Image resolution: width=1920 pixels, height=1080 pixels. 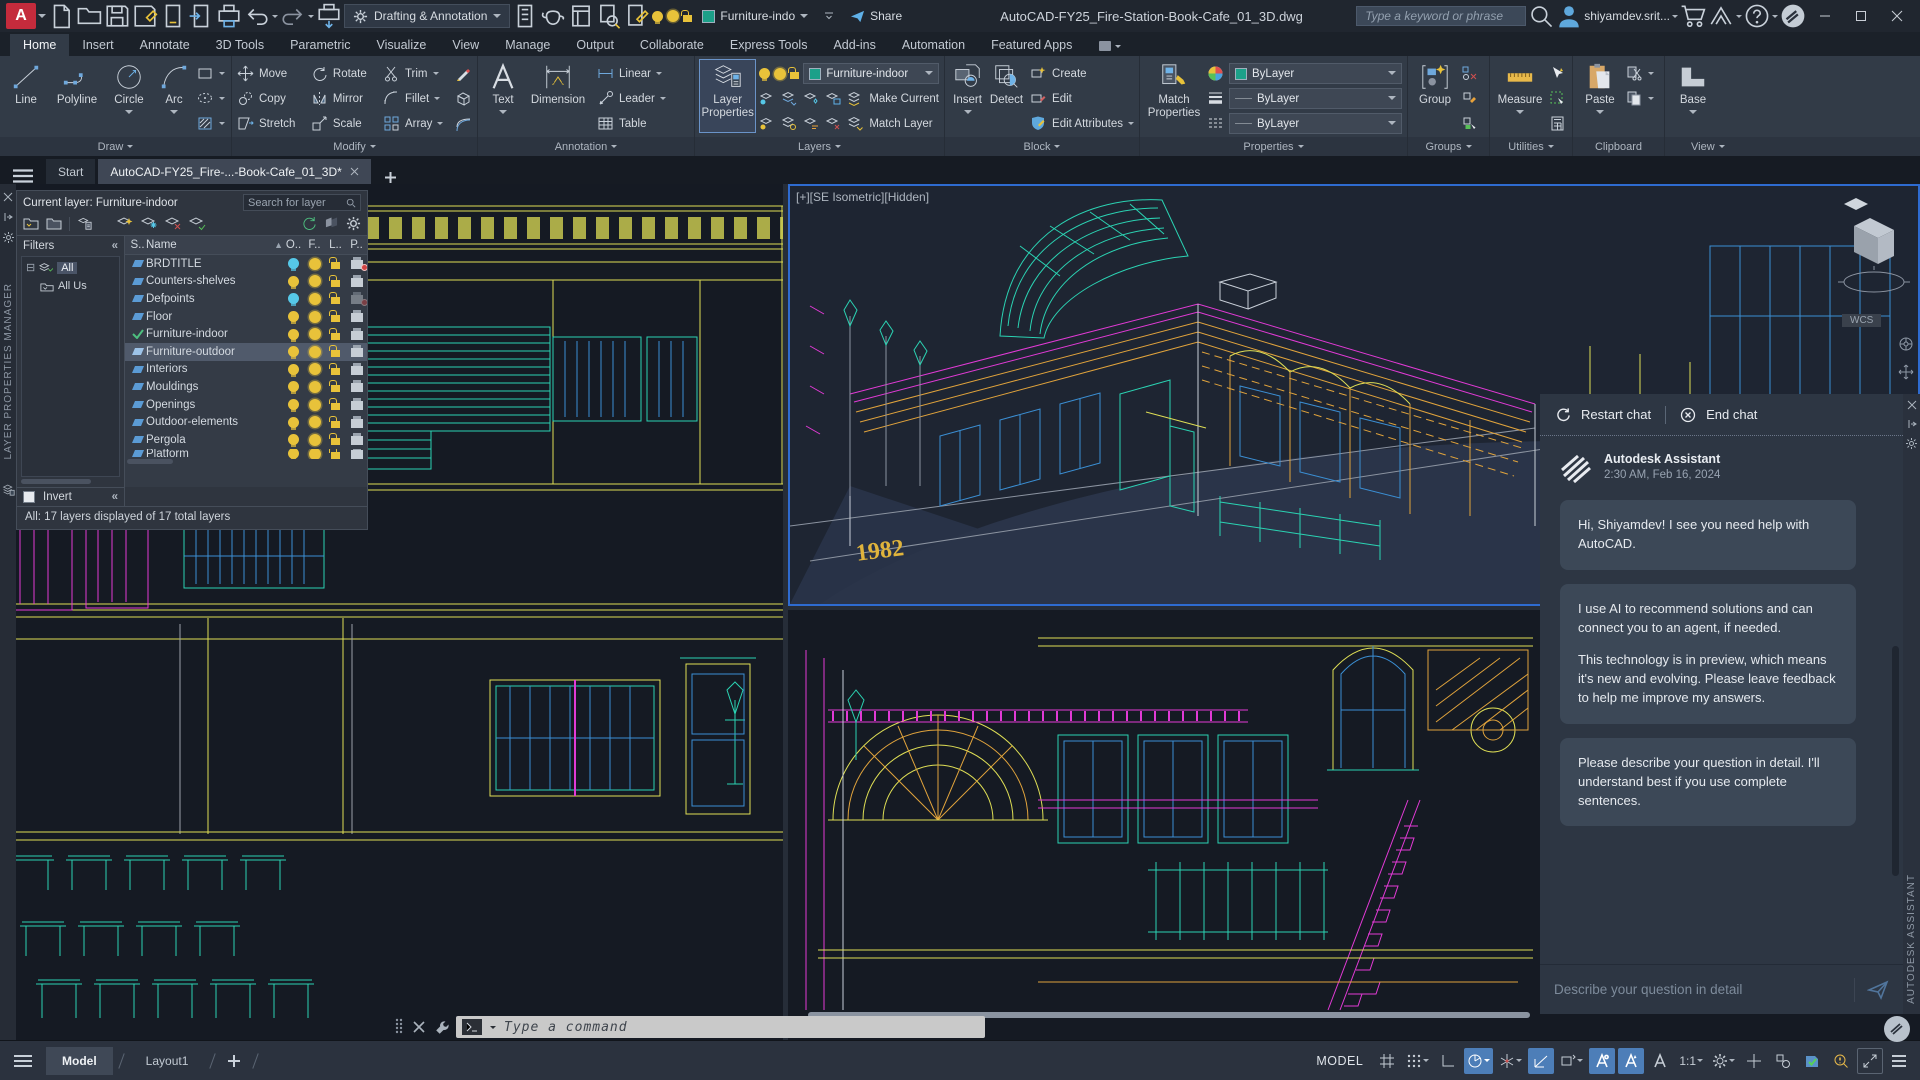 What do you see at coordinates (631, 123) in the screenshot?
I see `table-tool: Table` at bounding box center [631, 123].